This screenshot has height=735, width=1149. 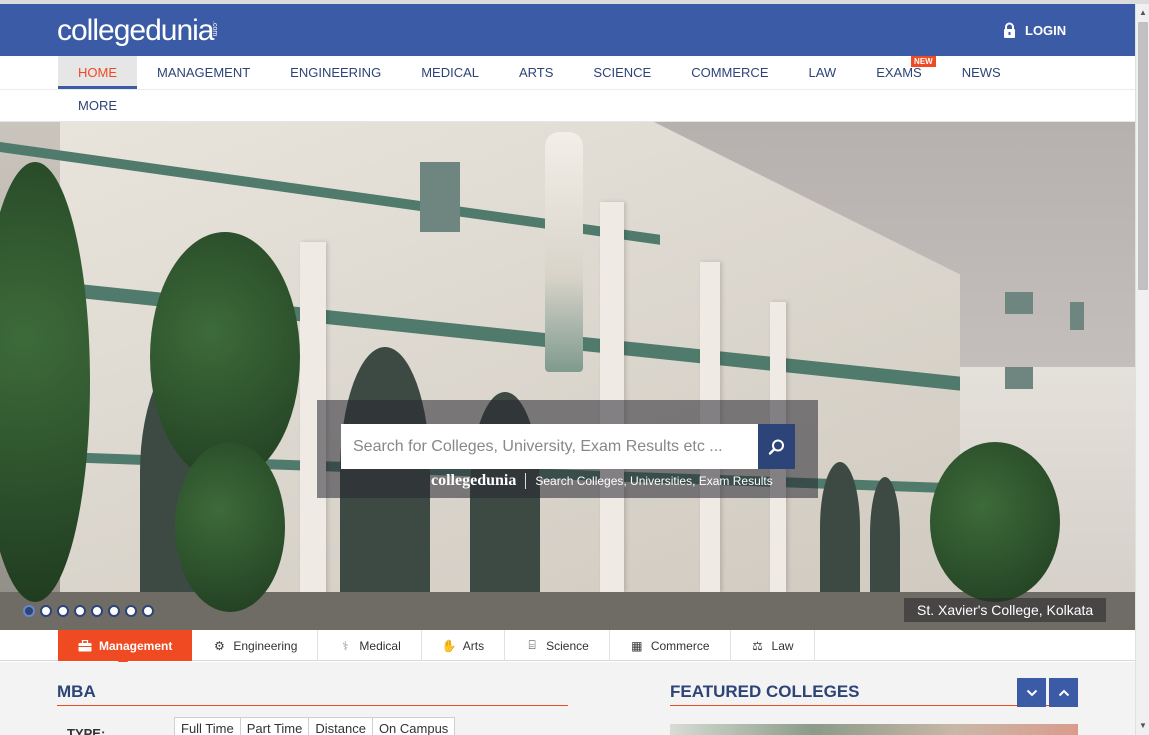 What do you see at coordinates (135, 31) in the screenshot?
I see `site-logo: collegedunia` at bounding box center [135, 31].